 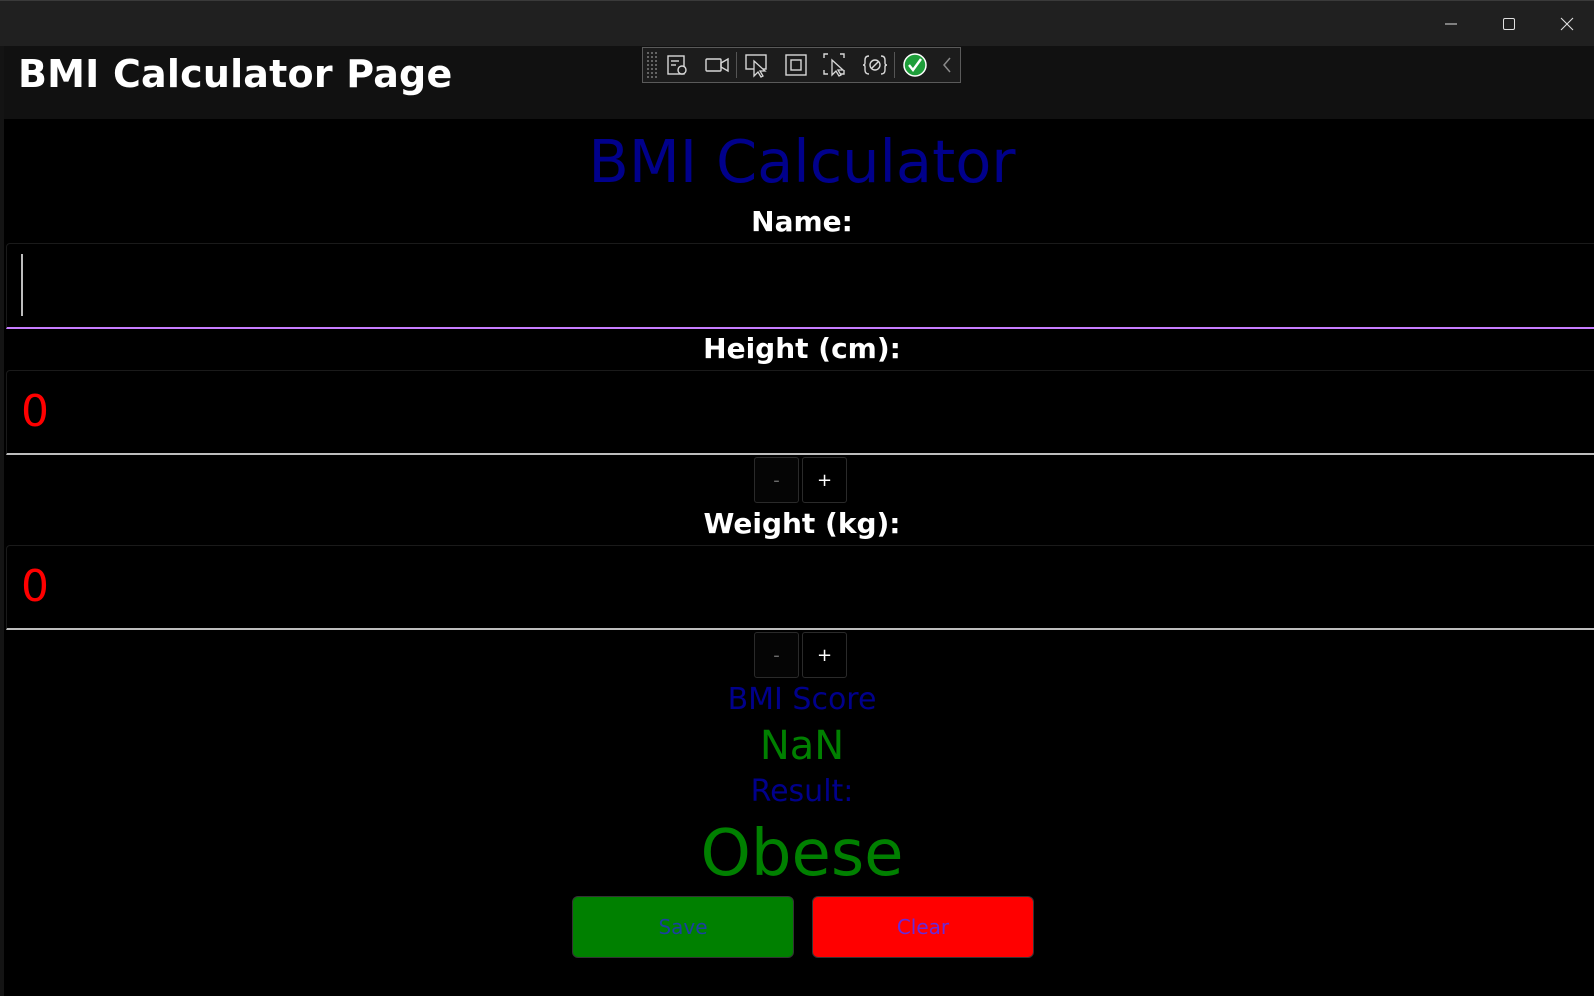 I want to click on clear-button: Clear, so click(x=923, y=927).